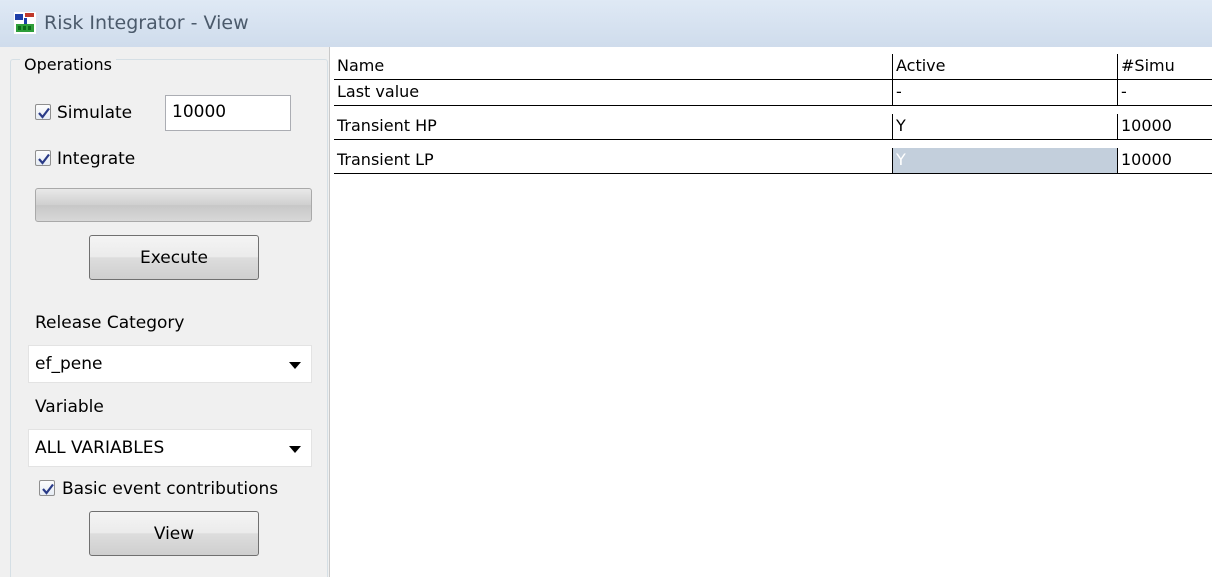  I want to click on risk-integrator-app-icon, so click(25, 23).